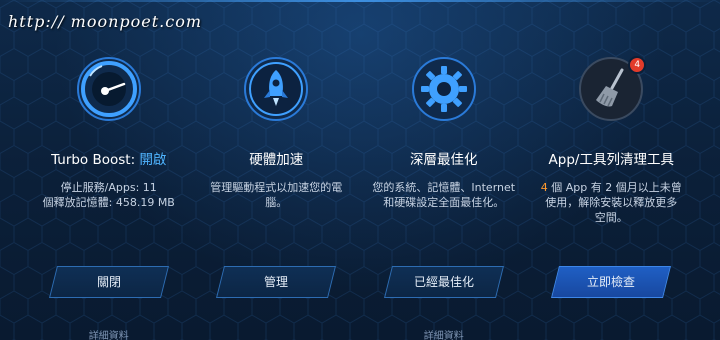 This screenshot has width=720, height=340. I want to click on gear-icon, so click(444, 89).